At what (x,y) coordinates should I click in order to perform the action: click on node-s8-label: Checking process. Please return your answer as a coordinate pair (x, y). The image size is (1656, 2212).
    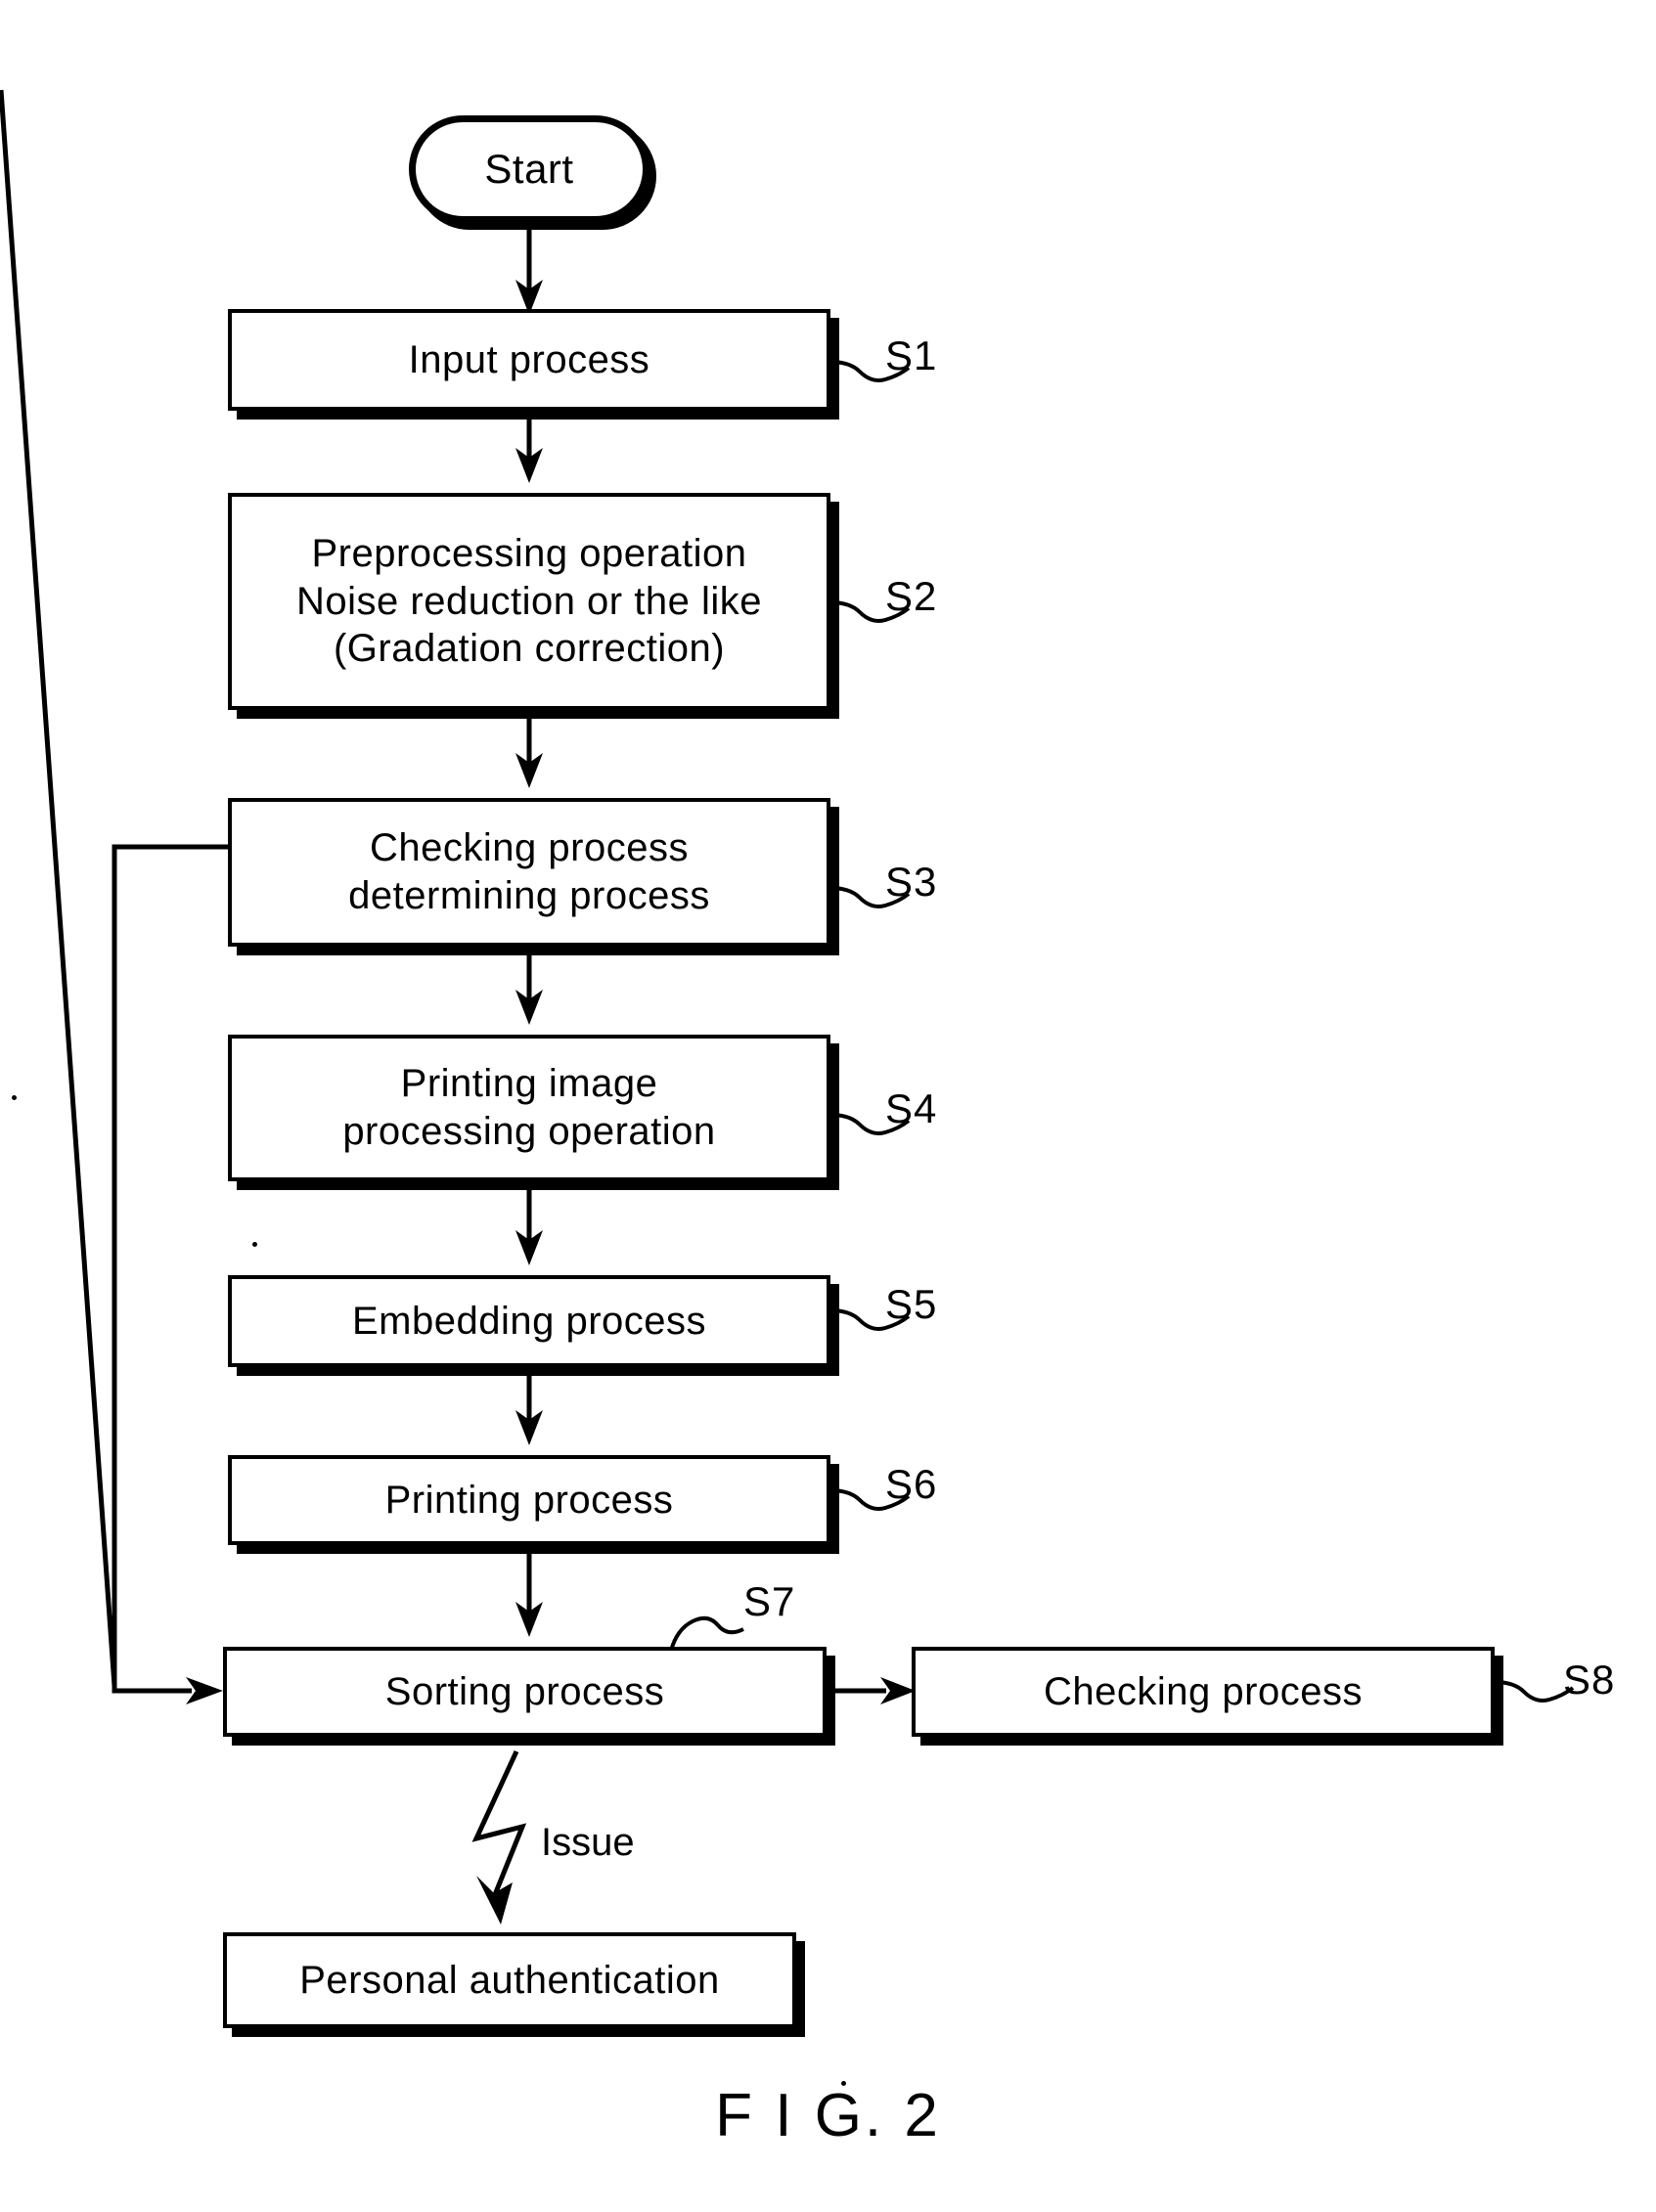
    Looking at the image, I should click on (1203, 1691).